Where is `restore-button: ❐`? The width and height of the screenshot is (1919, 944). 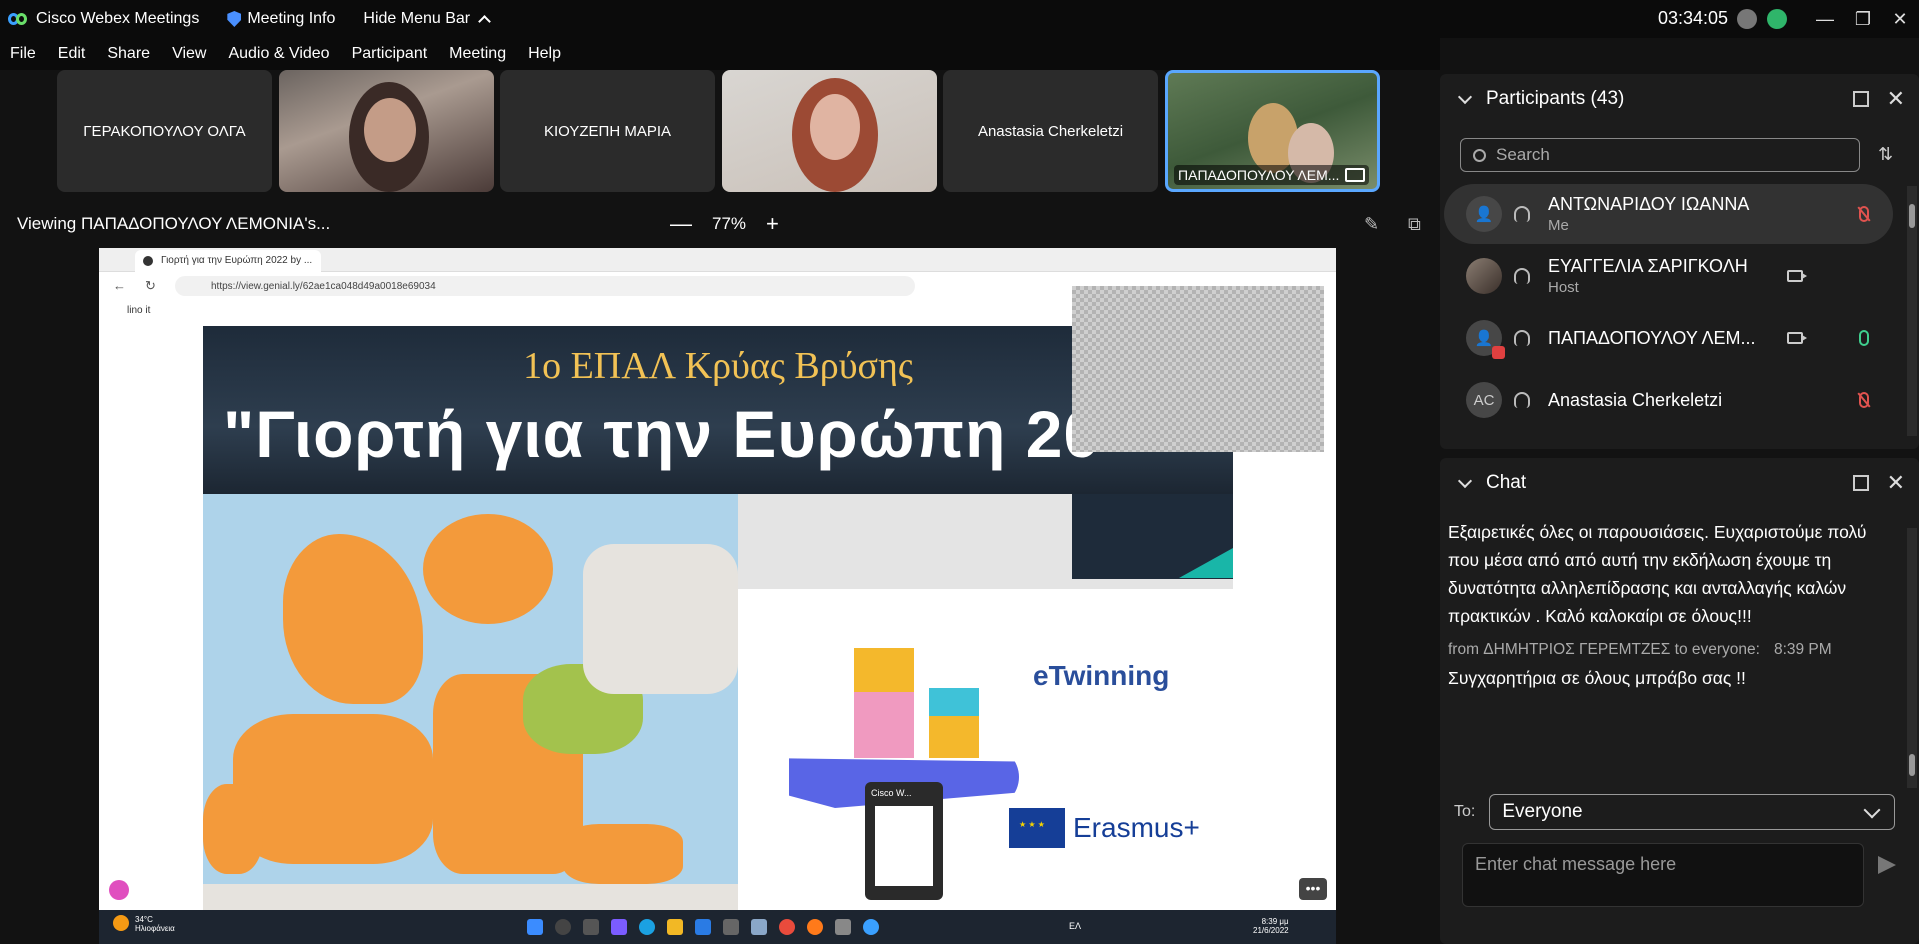
restore-button: ❐ is located at coordinates (1863, 19).